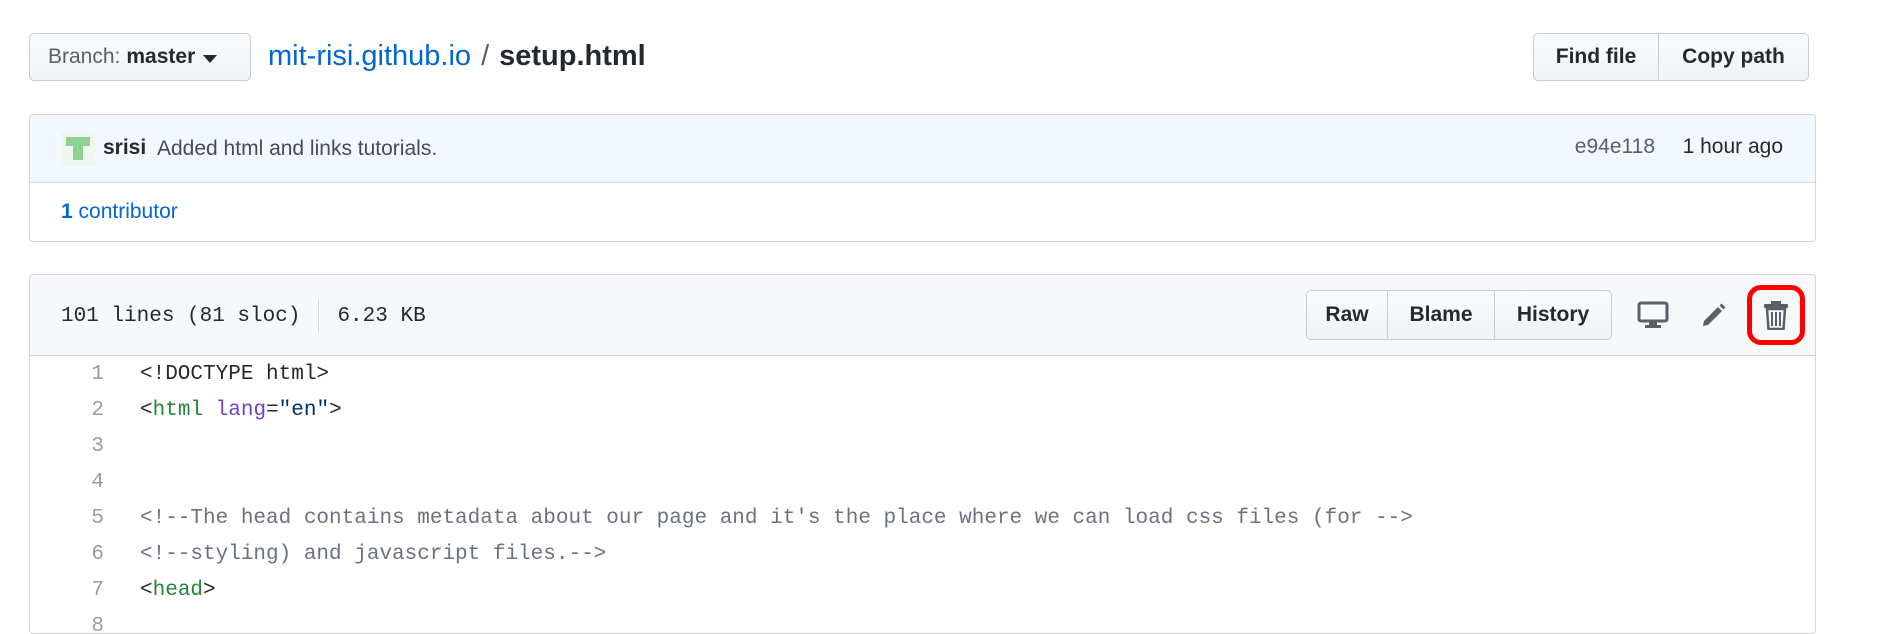 The height and width of the screenshot is (634, 1878). I want to click on code-line: 6 <!--styling) and javascript files.-->, so click(922, 554).